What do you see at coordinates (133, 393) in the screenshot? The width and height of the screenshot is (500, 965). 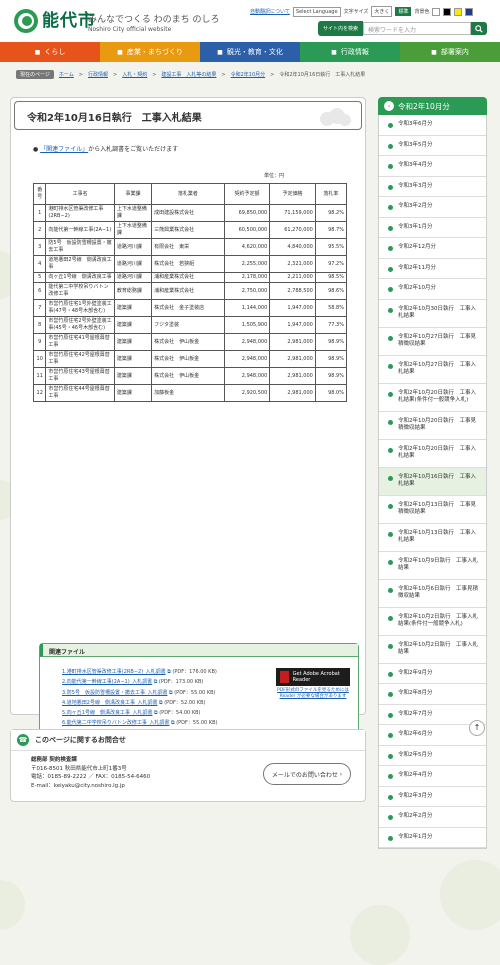 I see `table-cell: 建築課` at bounding box center [133, 393].